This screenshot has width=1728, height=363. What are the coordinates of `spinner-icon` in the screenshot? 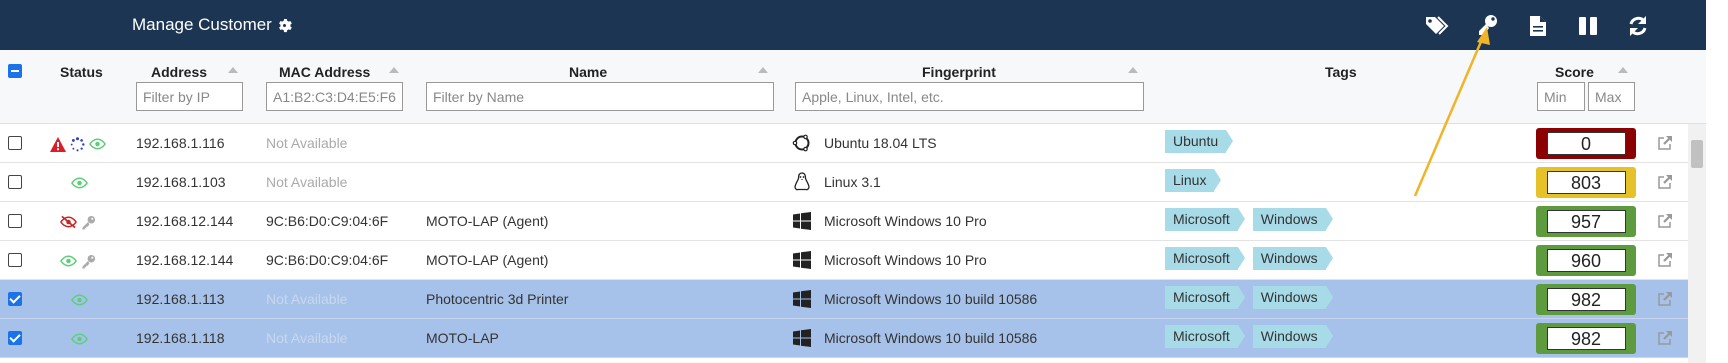 It's located at (77, 144).